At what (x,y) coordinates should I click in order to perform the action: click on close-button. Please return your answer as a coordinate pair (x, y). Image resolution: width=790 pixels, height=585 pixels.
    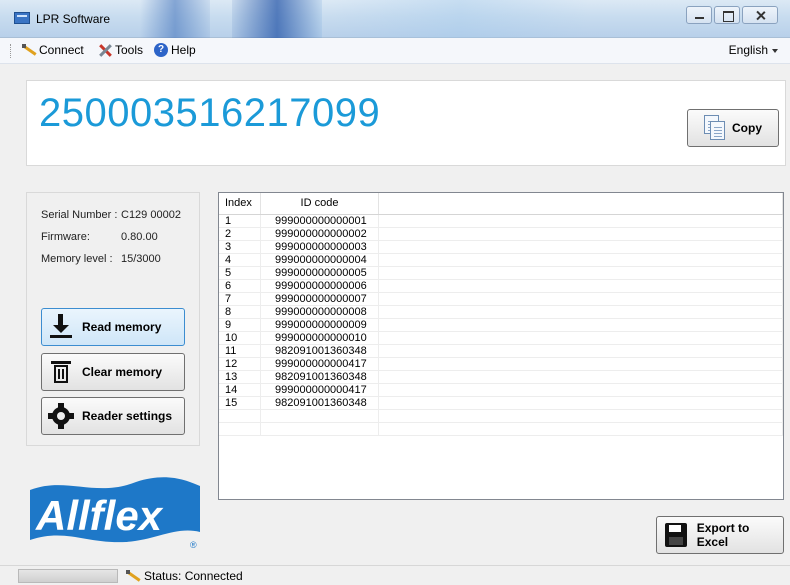
    Looking at the image, I should click on (760, 15).